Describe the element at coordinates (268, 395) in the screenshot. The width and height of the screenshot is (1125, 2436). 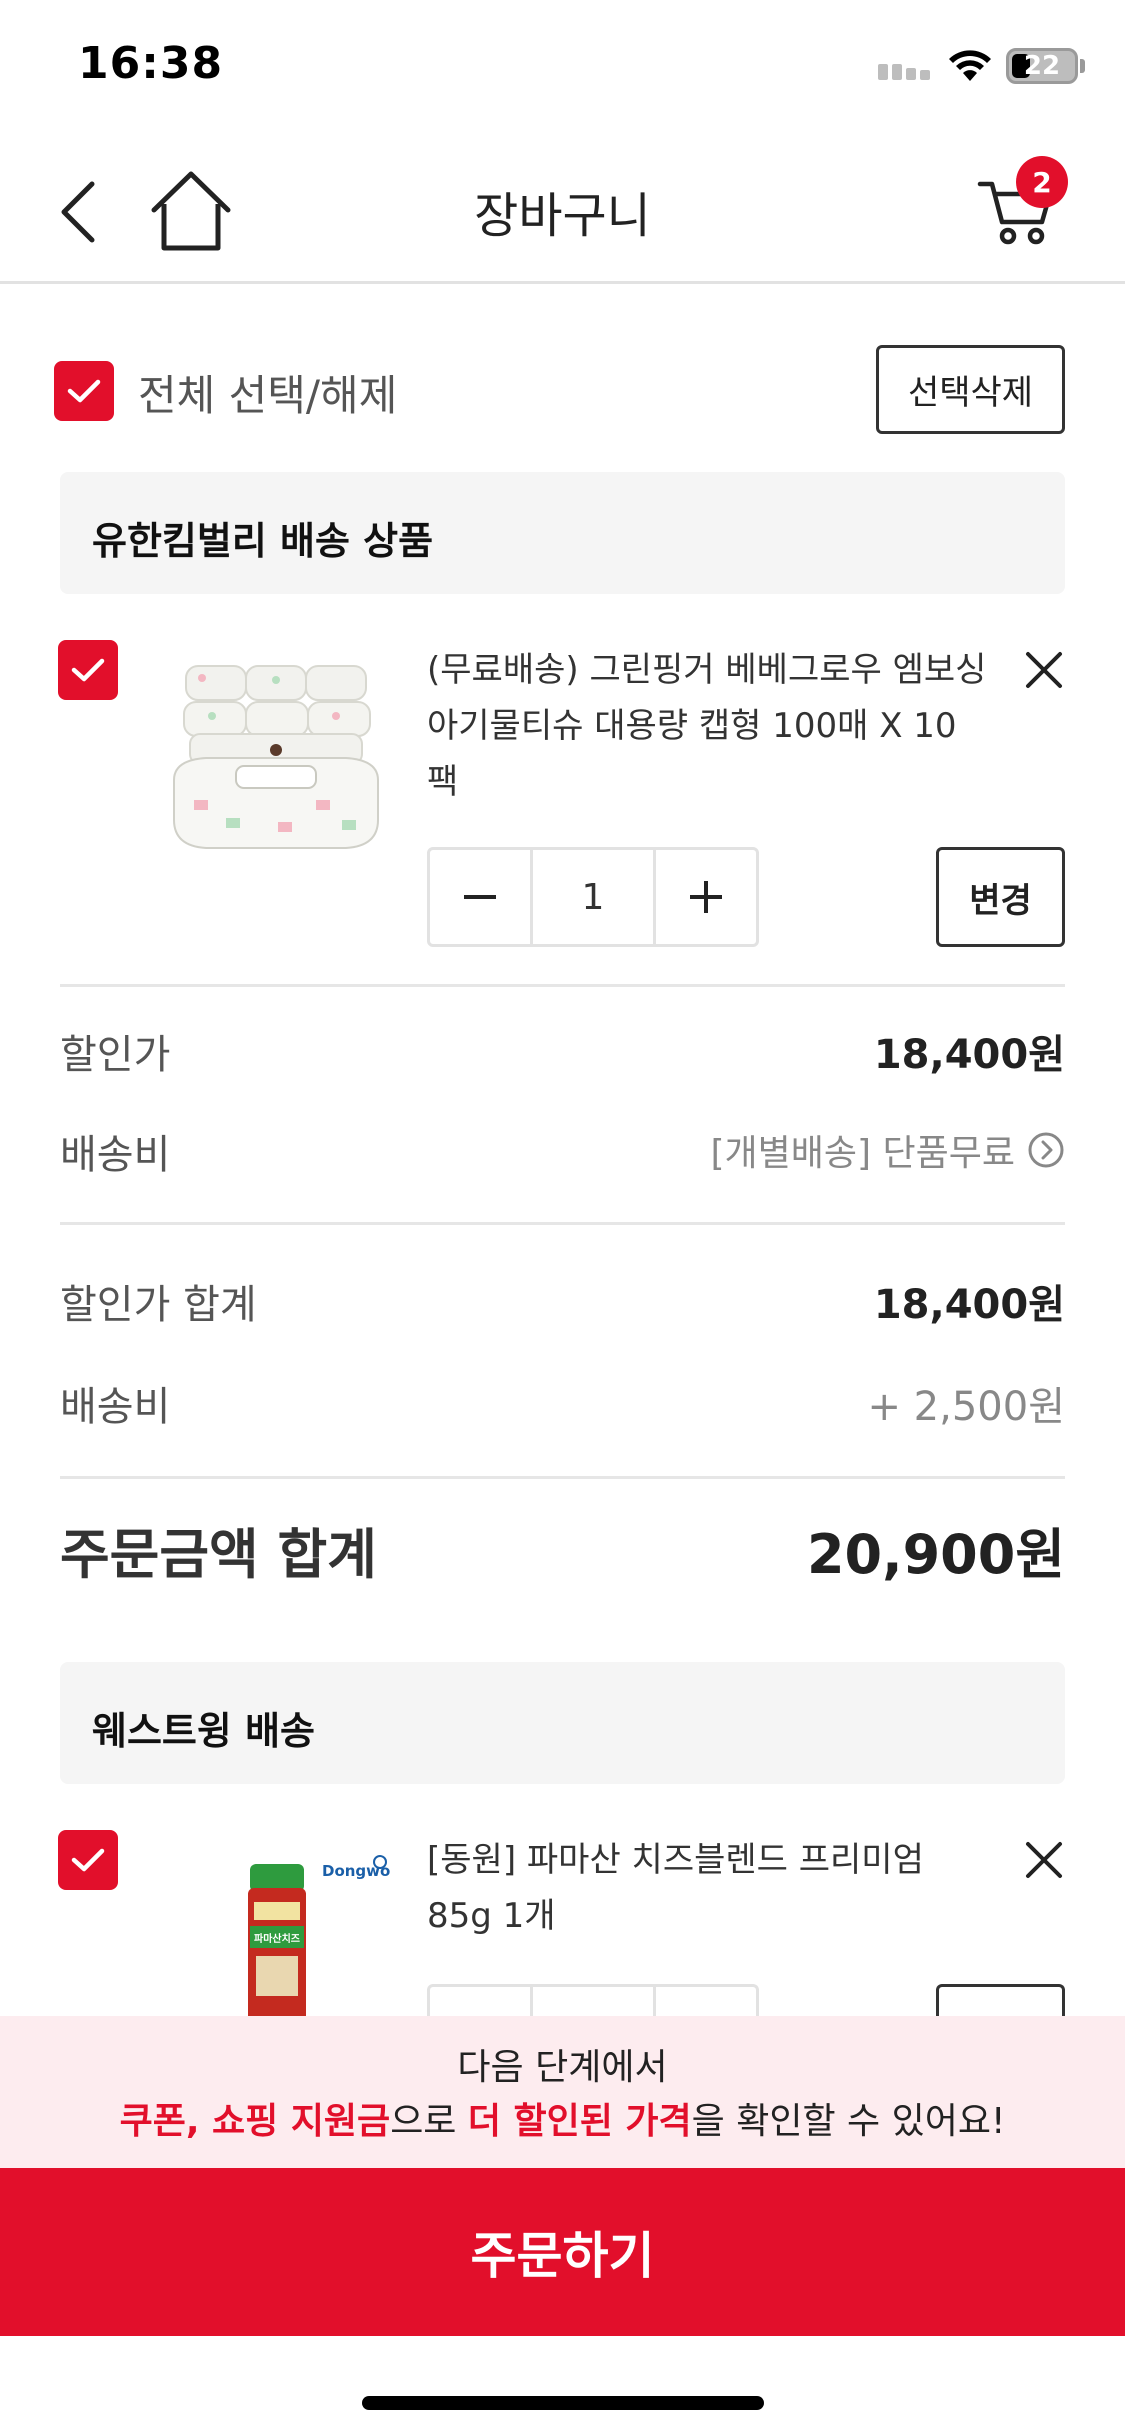
I see `select-all-label: 전체 선택/해제` at that location.